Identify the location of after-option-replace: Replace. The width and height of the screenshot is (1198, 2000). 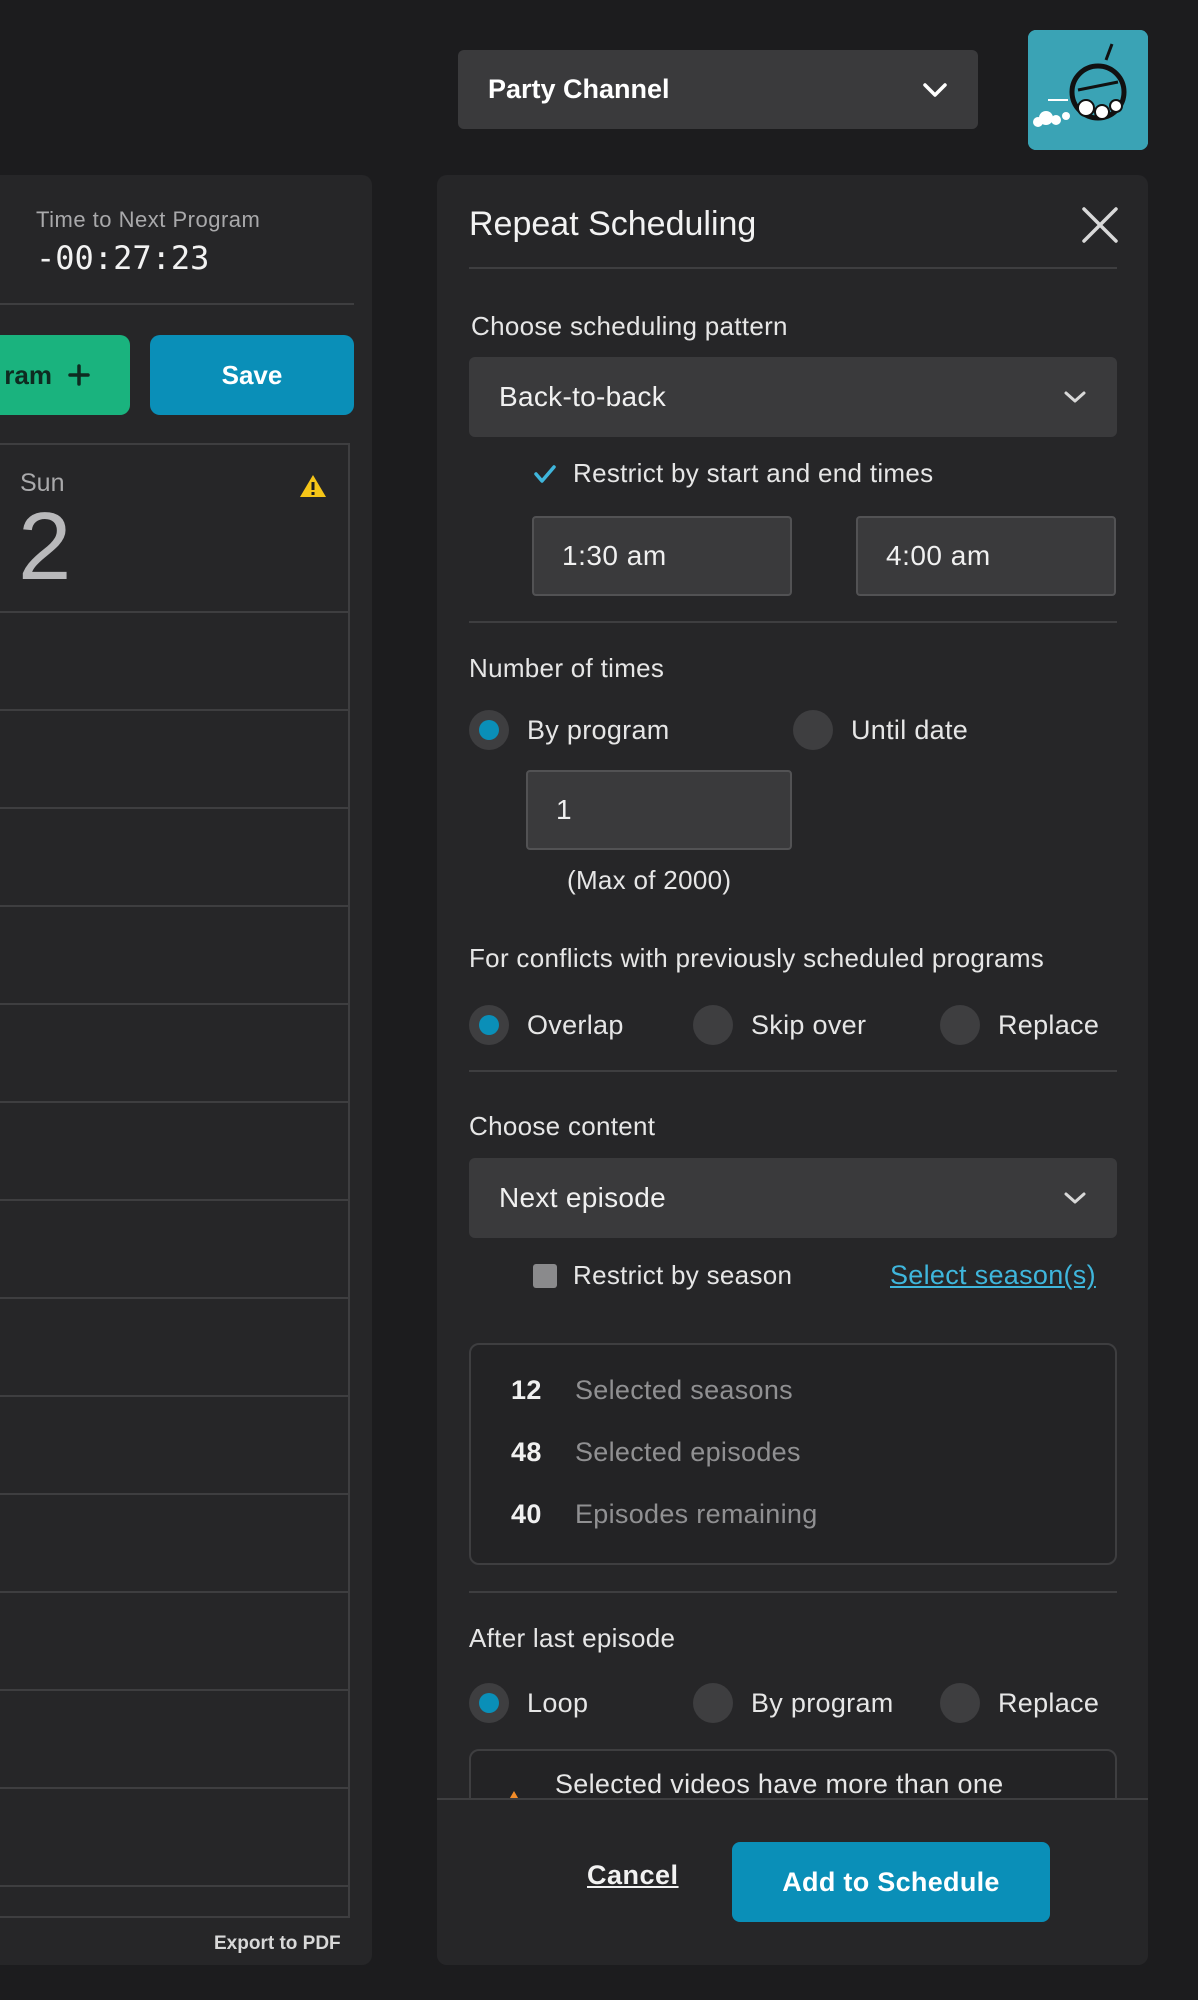
(1019, 1703).